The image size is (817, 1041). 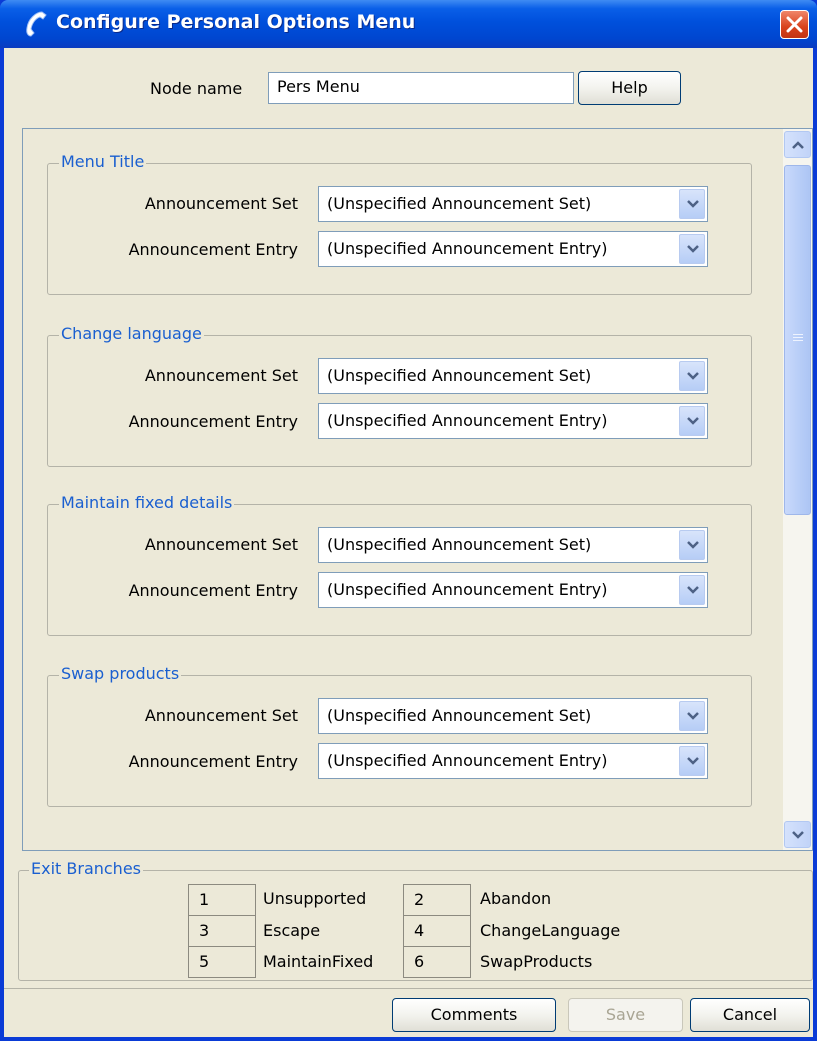 I want to click on group-title: Menu Title, so click(x=103, y=161).